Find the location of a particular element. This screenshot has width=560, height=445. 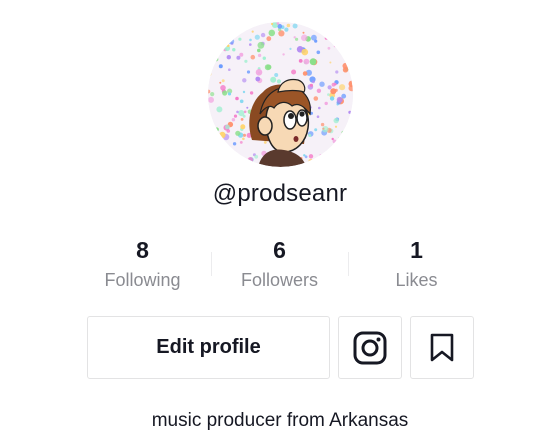

stat-following: 8 Following is located at coordinates (142, 265).